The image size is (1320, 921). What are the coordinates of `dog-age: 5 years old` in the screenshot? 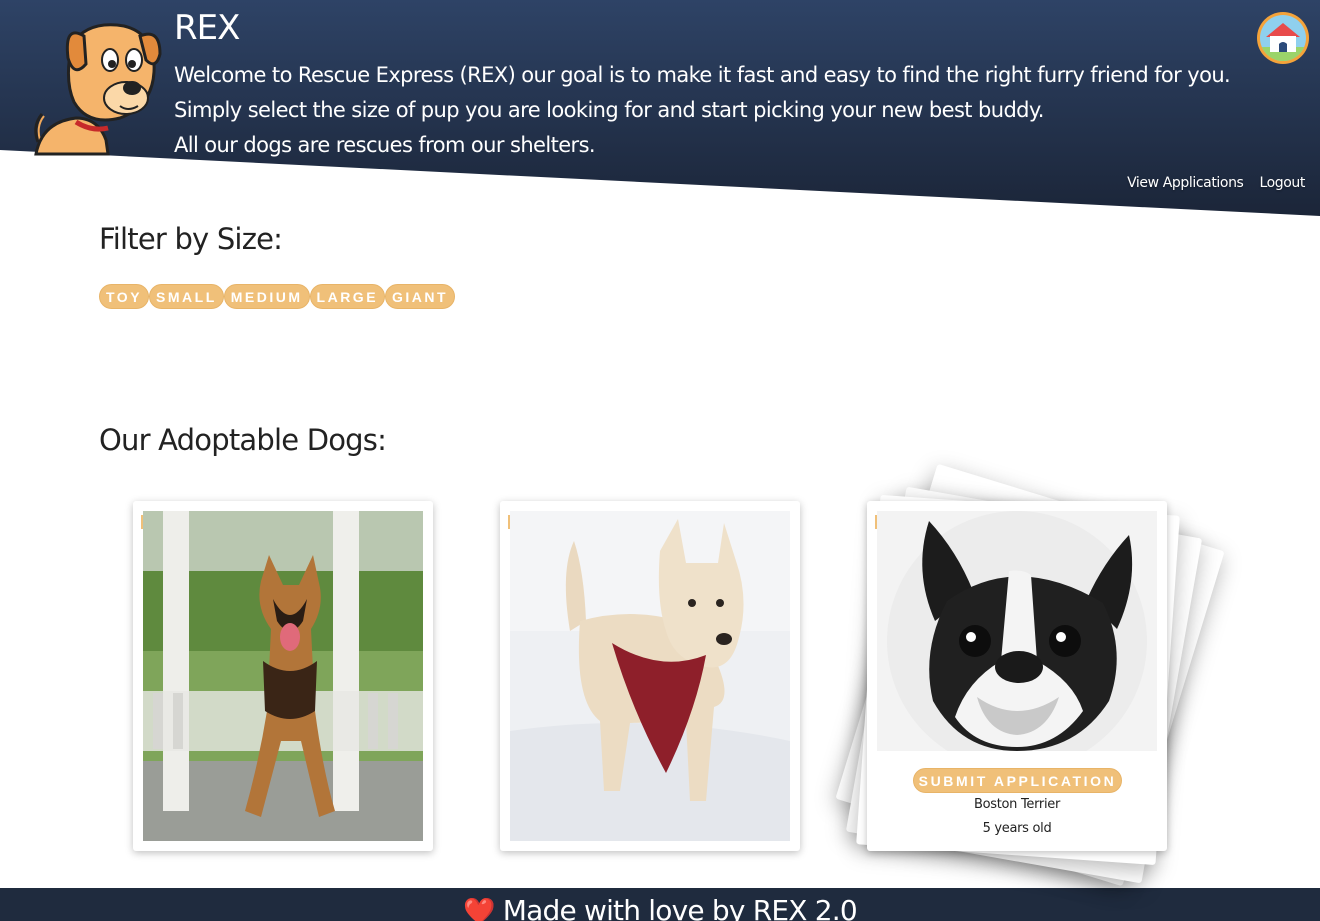 It's located at (1017, 828).